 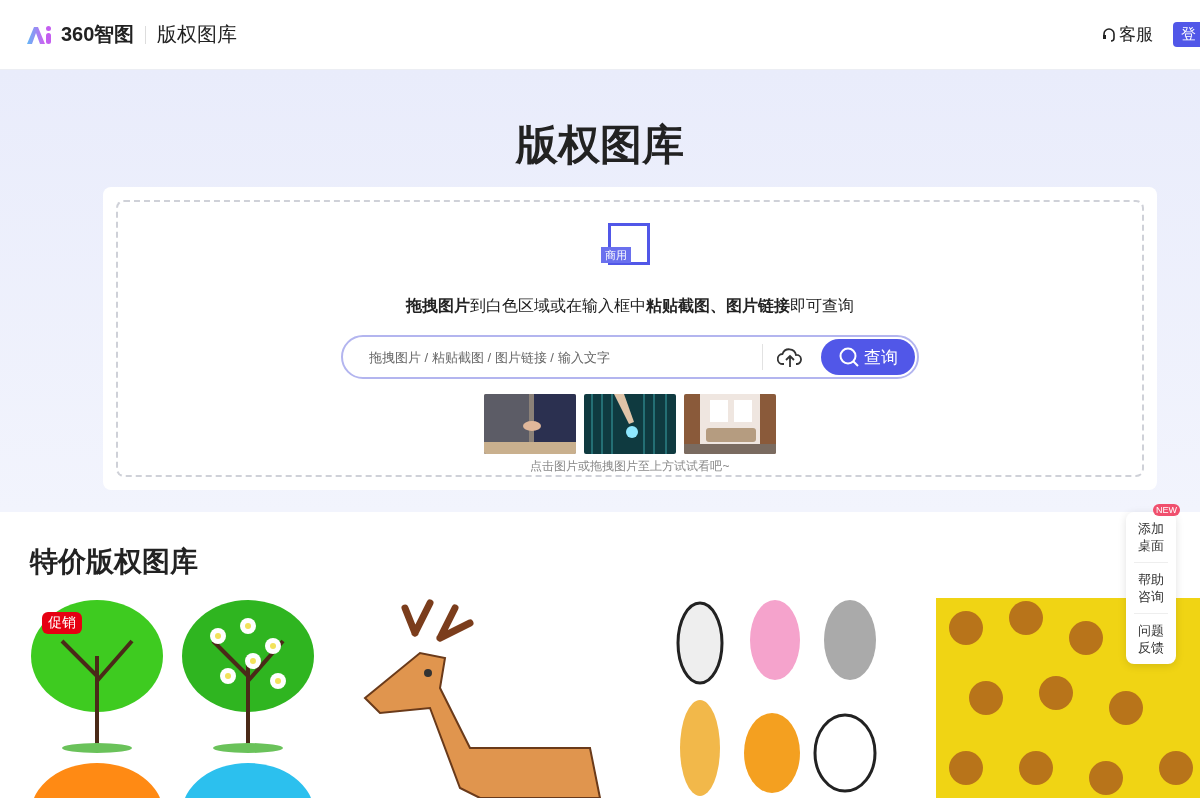 What do you see at coordinates (599, 145) in the screenshot?
I see `page-title: 版权图库` at bounding box center [599, 145].